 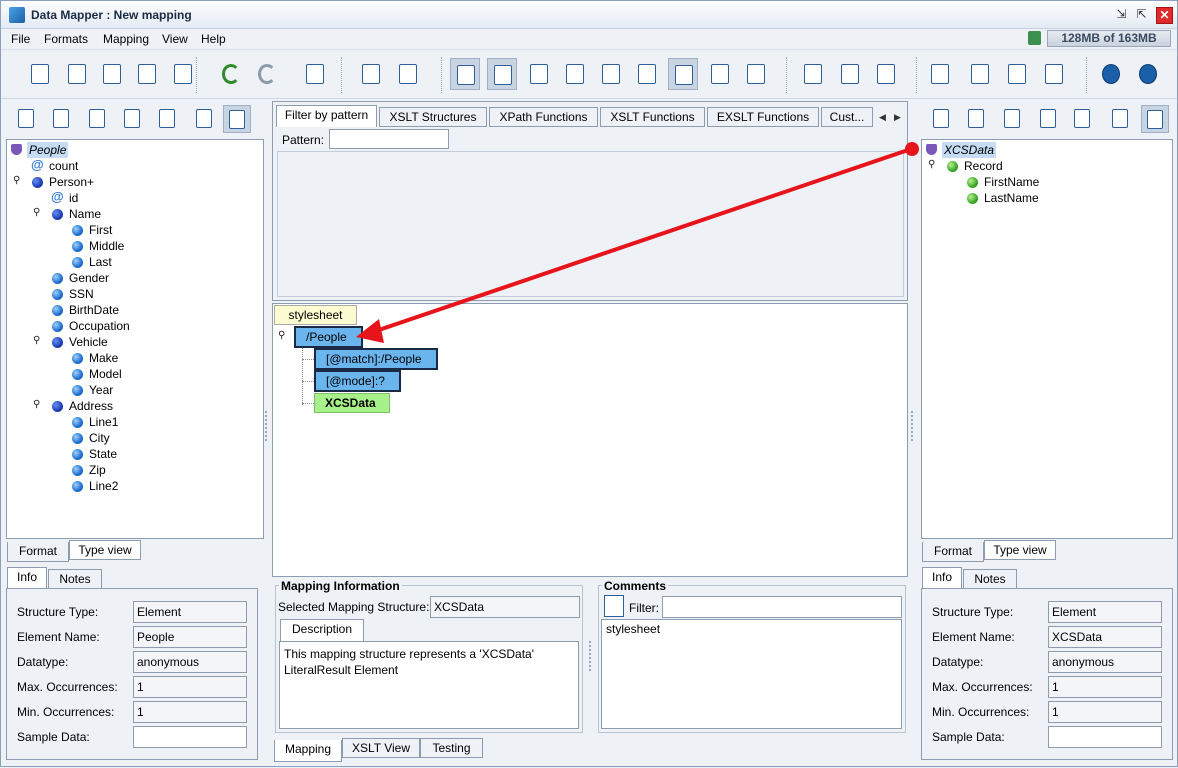 What do you see at coordinates (942, 119) in the screenshot?
I see `add-mapping-icon-right` at bounding box center [942, 119].